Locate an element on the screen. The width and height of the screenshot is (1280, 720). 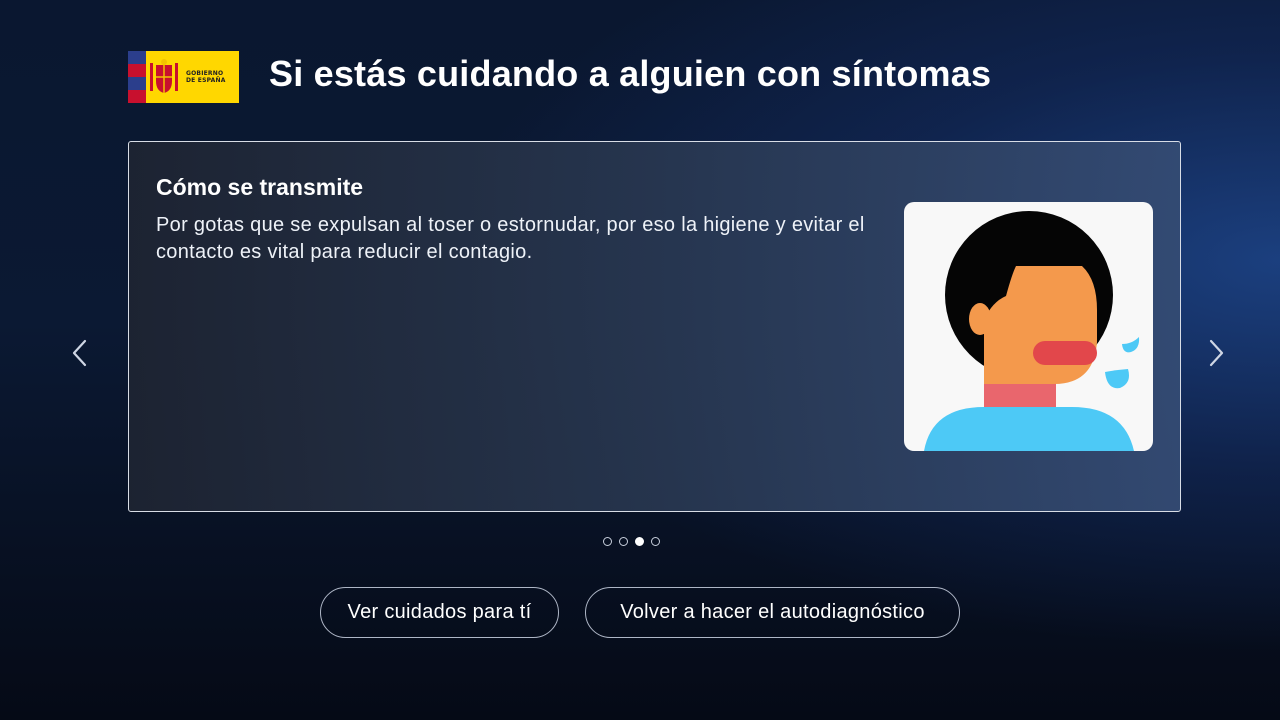
chevron-right-icon is located at coordinates (1216, 353).